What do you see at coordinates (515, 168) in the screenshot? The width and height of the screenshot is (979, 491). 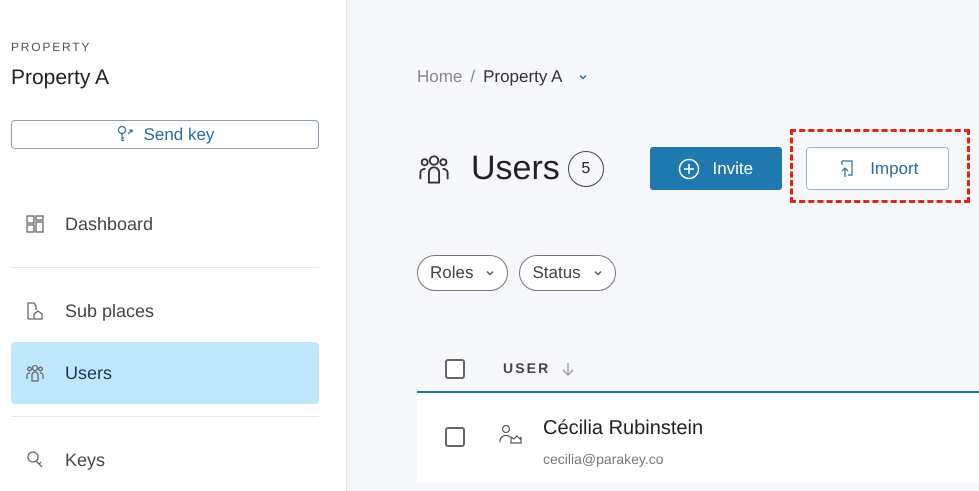 I see `page-title: Users` at bounding box center [515, 168].